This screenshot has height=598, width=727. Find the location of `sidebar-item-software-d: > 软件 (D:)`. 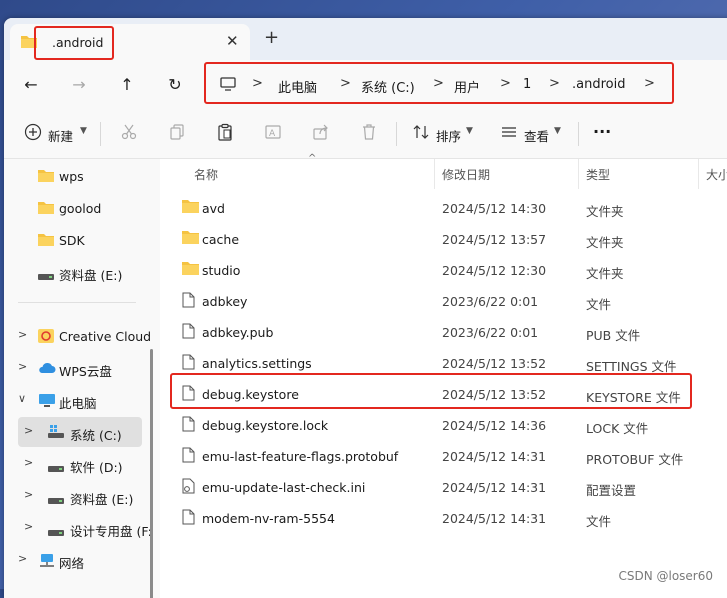

sidebar-item-software-d: > 软件 (D:) is located at coordinates (74, 464).